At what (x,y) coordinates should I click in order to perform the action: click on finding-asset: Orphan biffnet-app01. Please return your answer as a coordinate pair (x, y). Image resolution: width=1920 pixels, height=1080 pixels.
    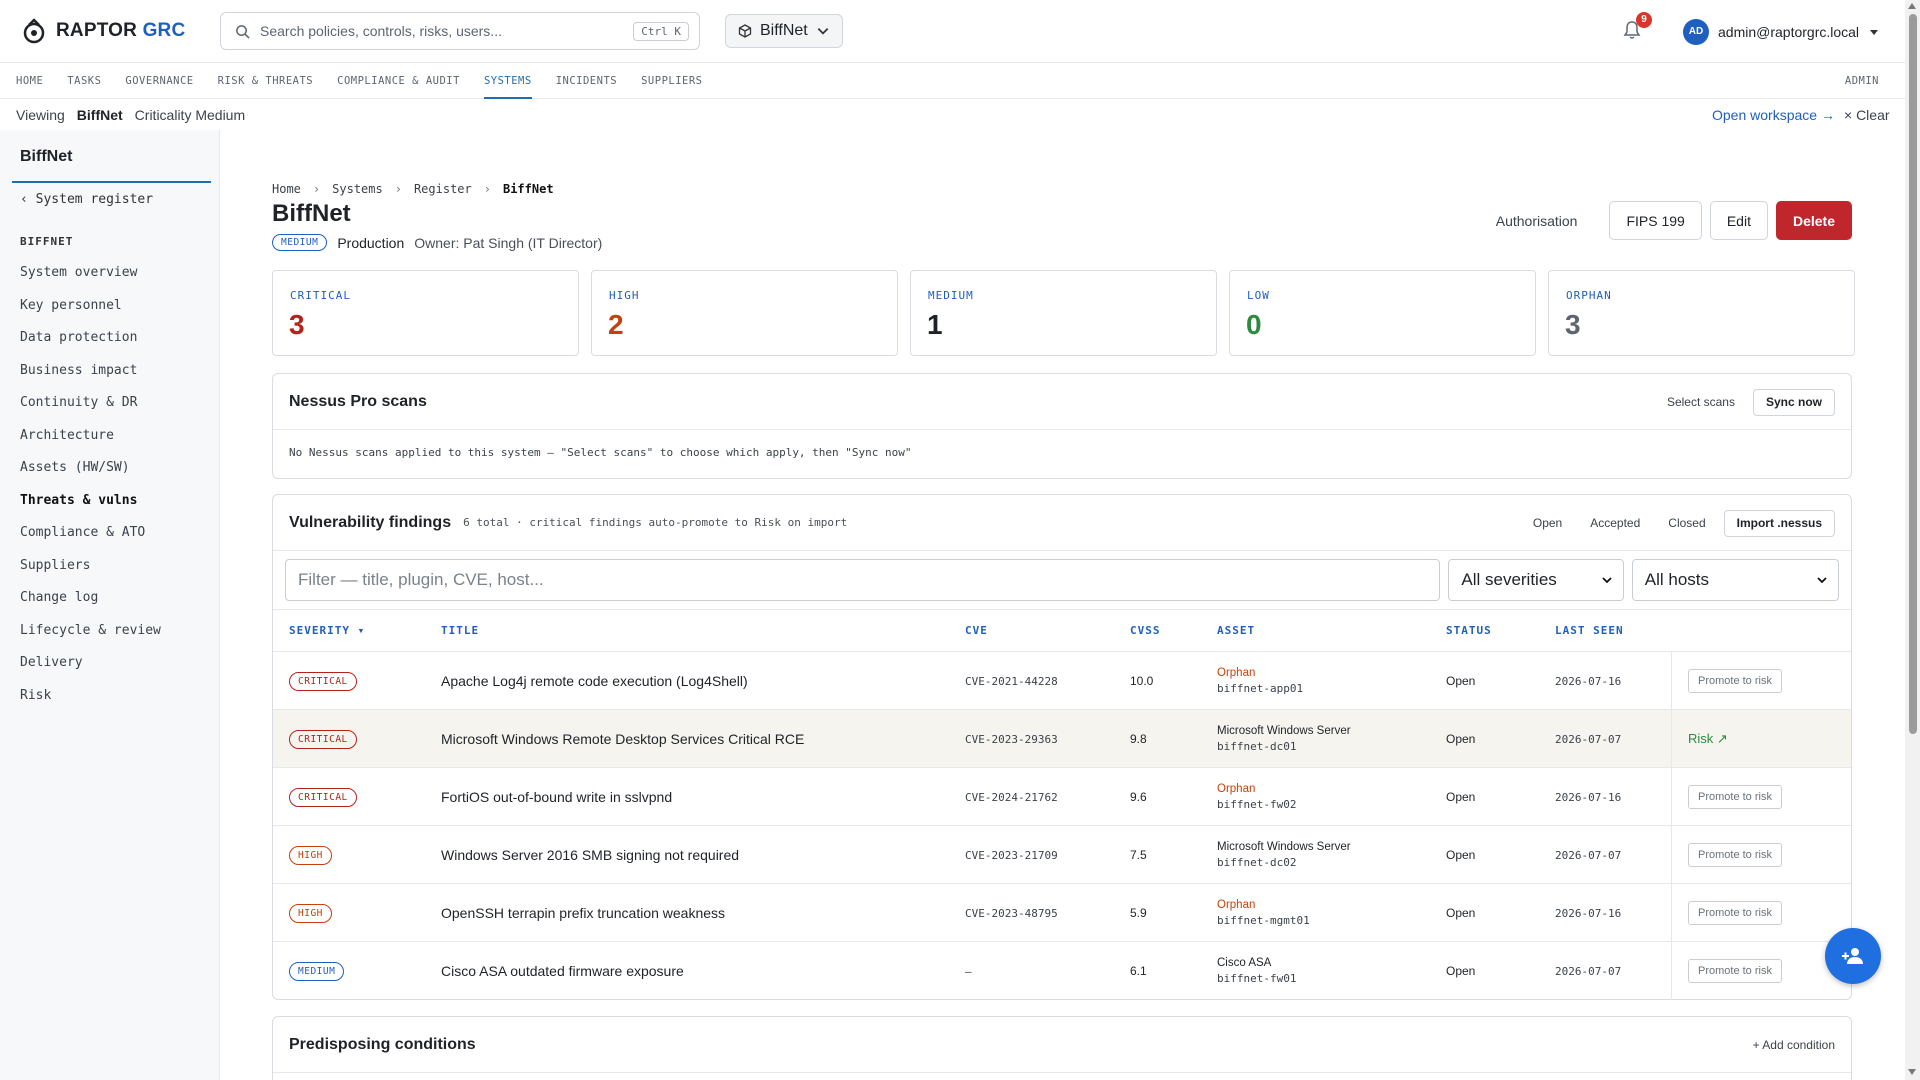
    Looking at the image, I should click on (1260, 681).